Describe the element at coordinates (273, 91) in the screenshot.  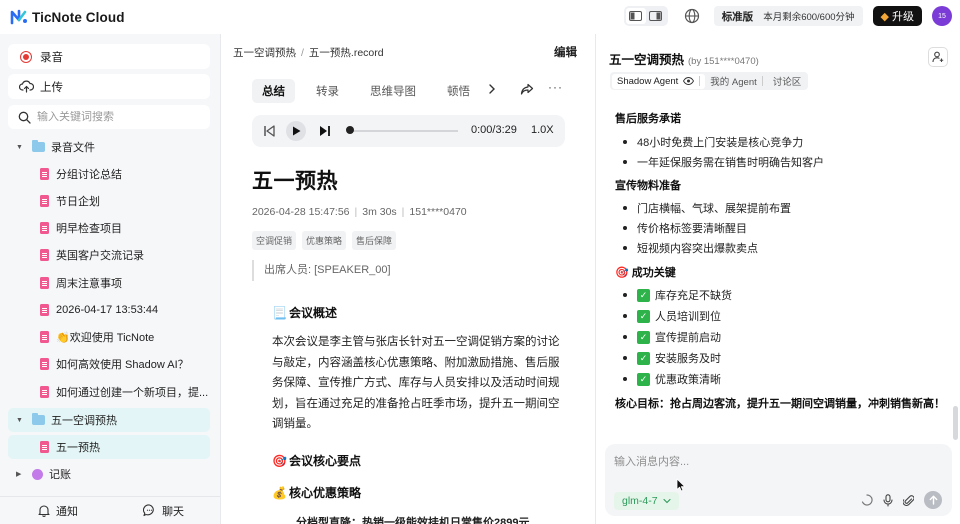
I see `tab-summary: 总结` at that location.